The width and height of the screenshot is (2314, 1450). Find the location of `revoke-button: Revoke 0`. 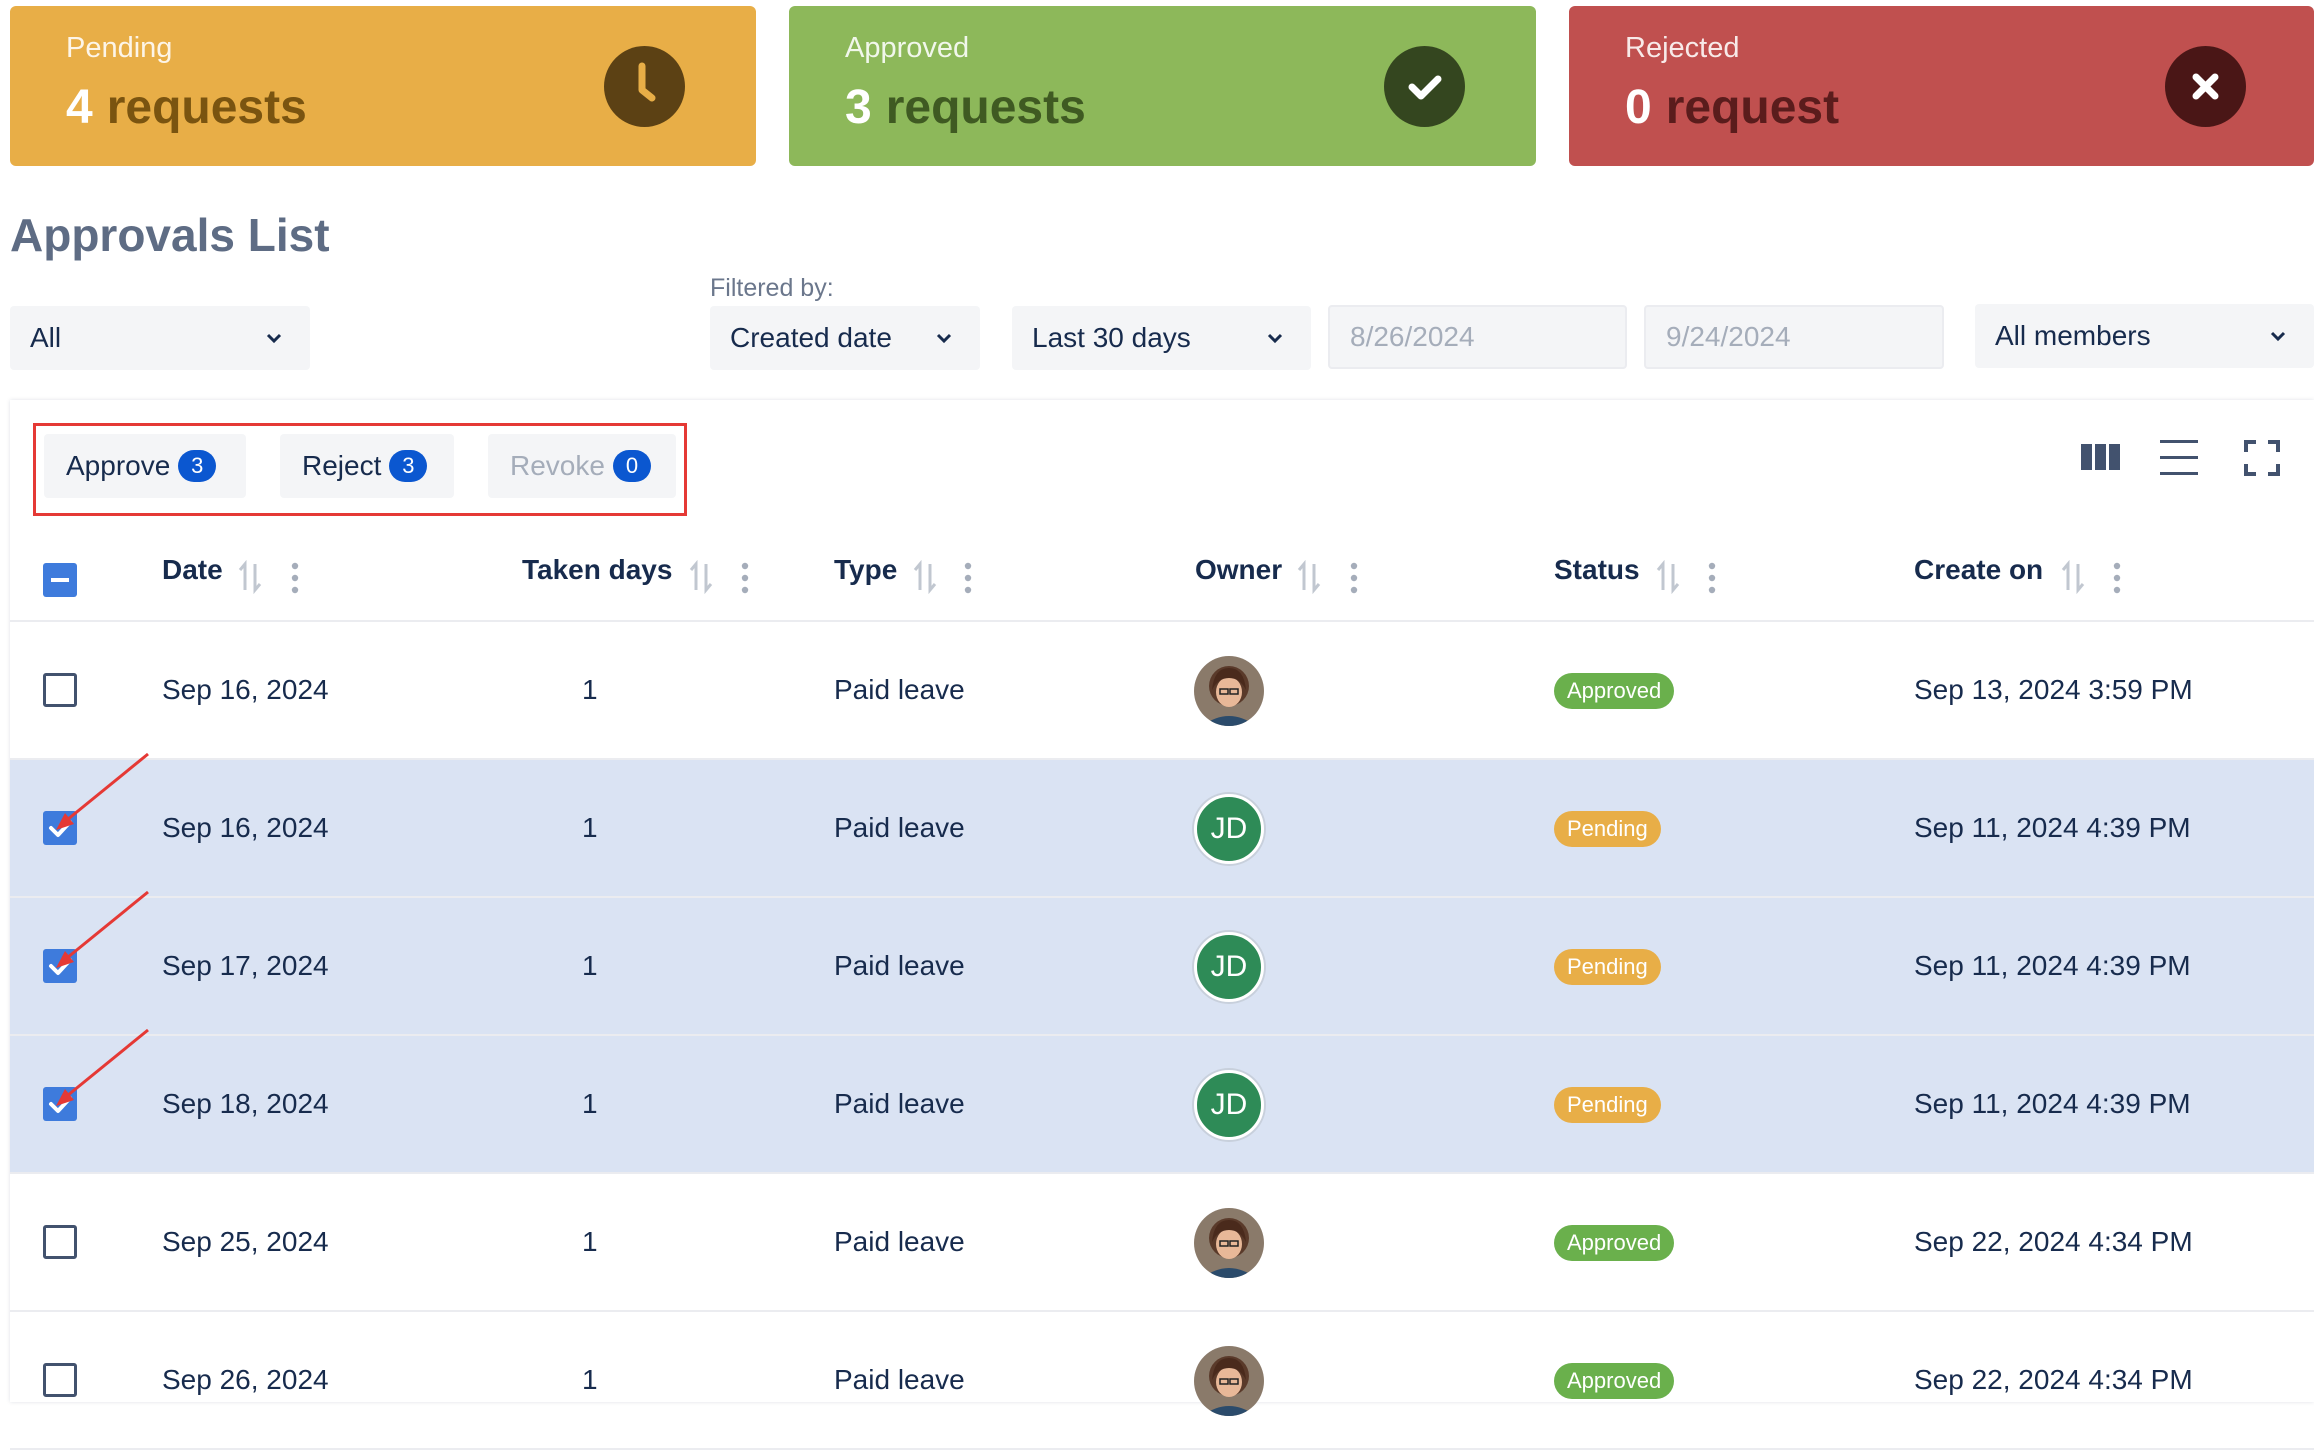

revoke-button: Revoke 0 is located at coordinates (582, 466).